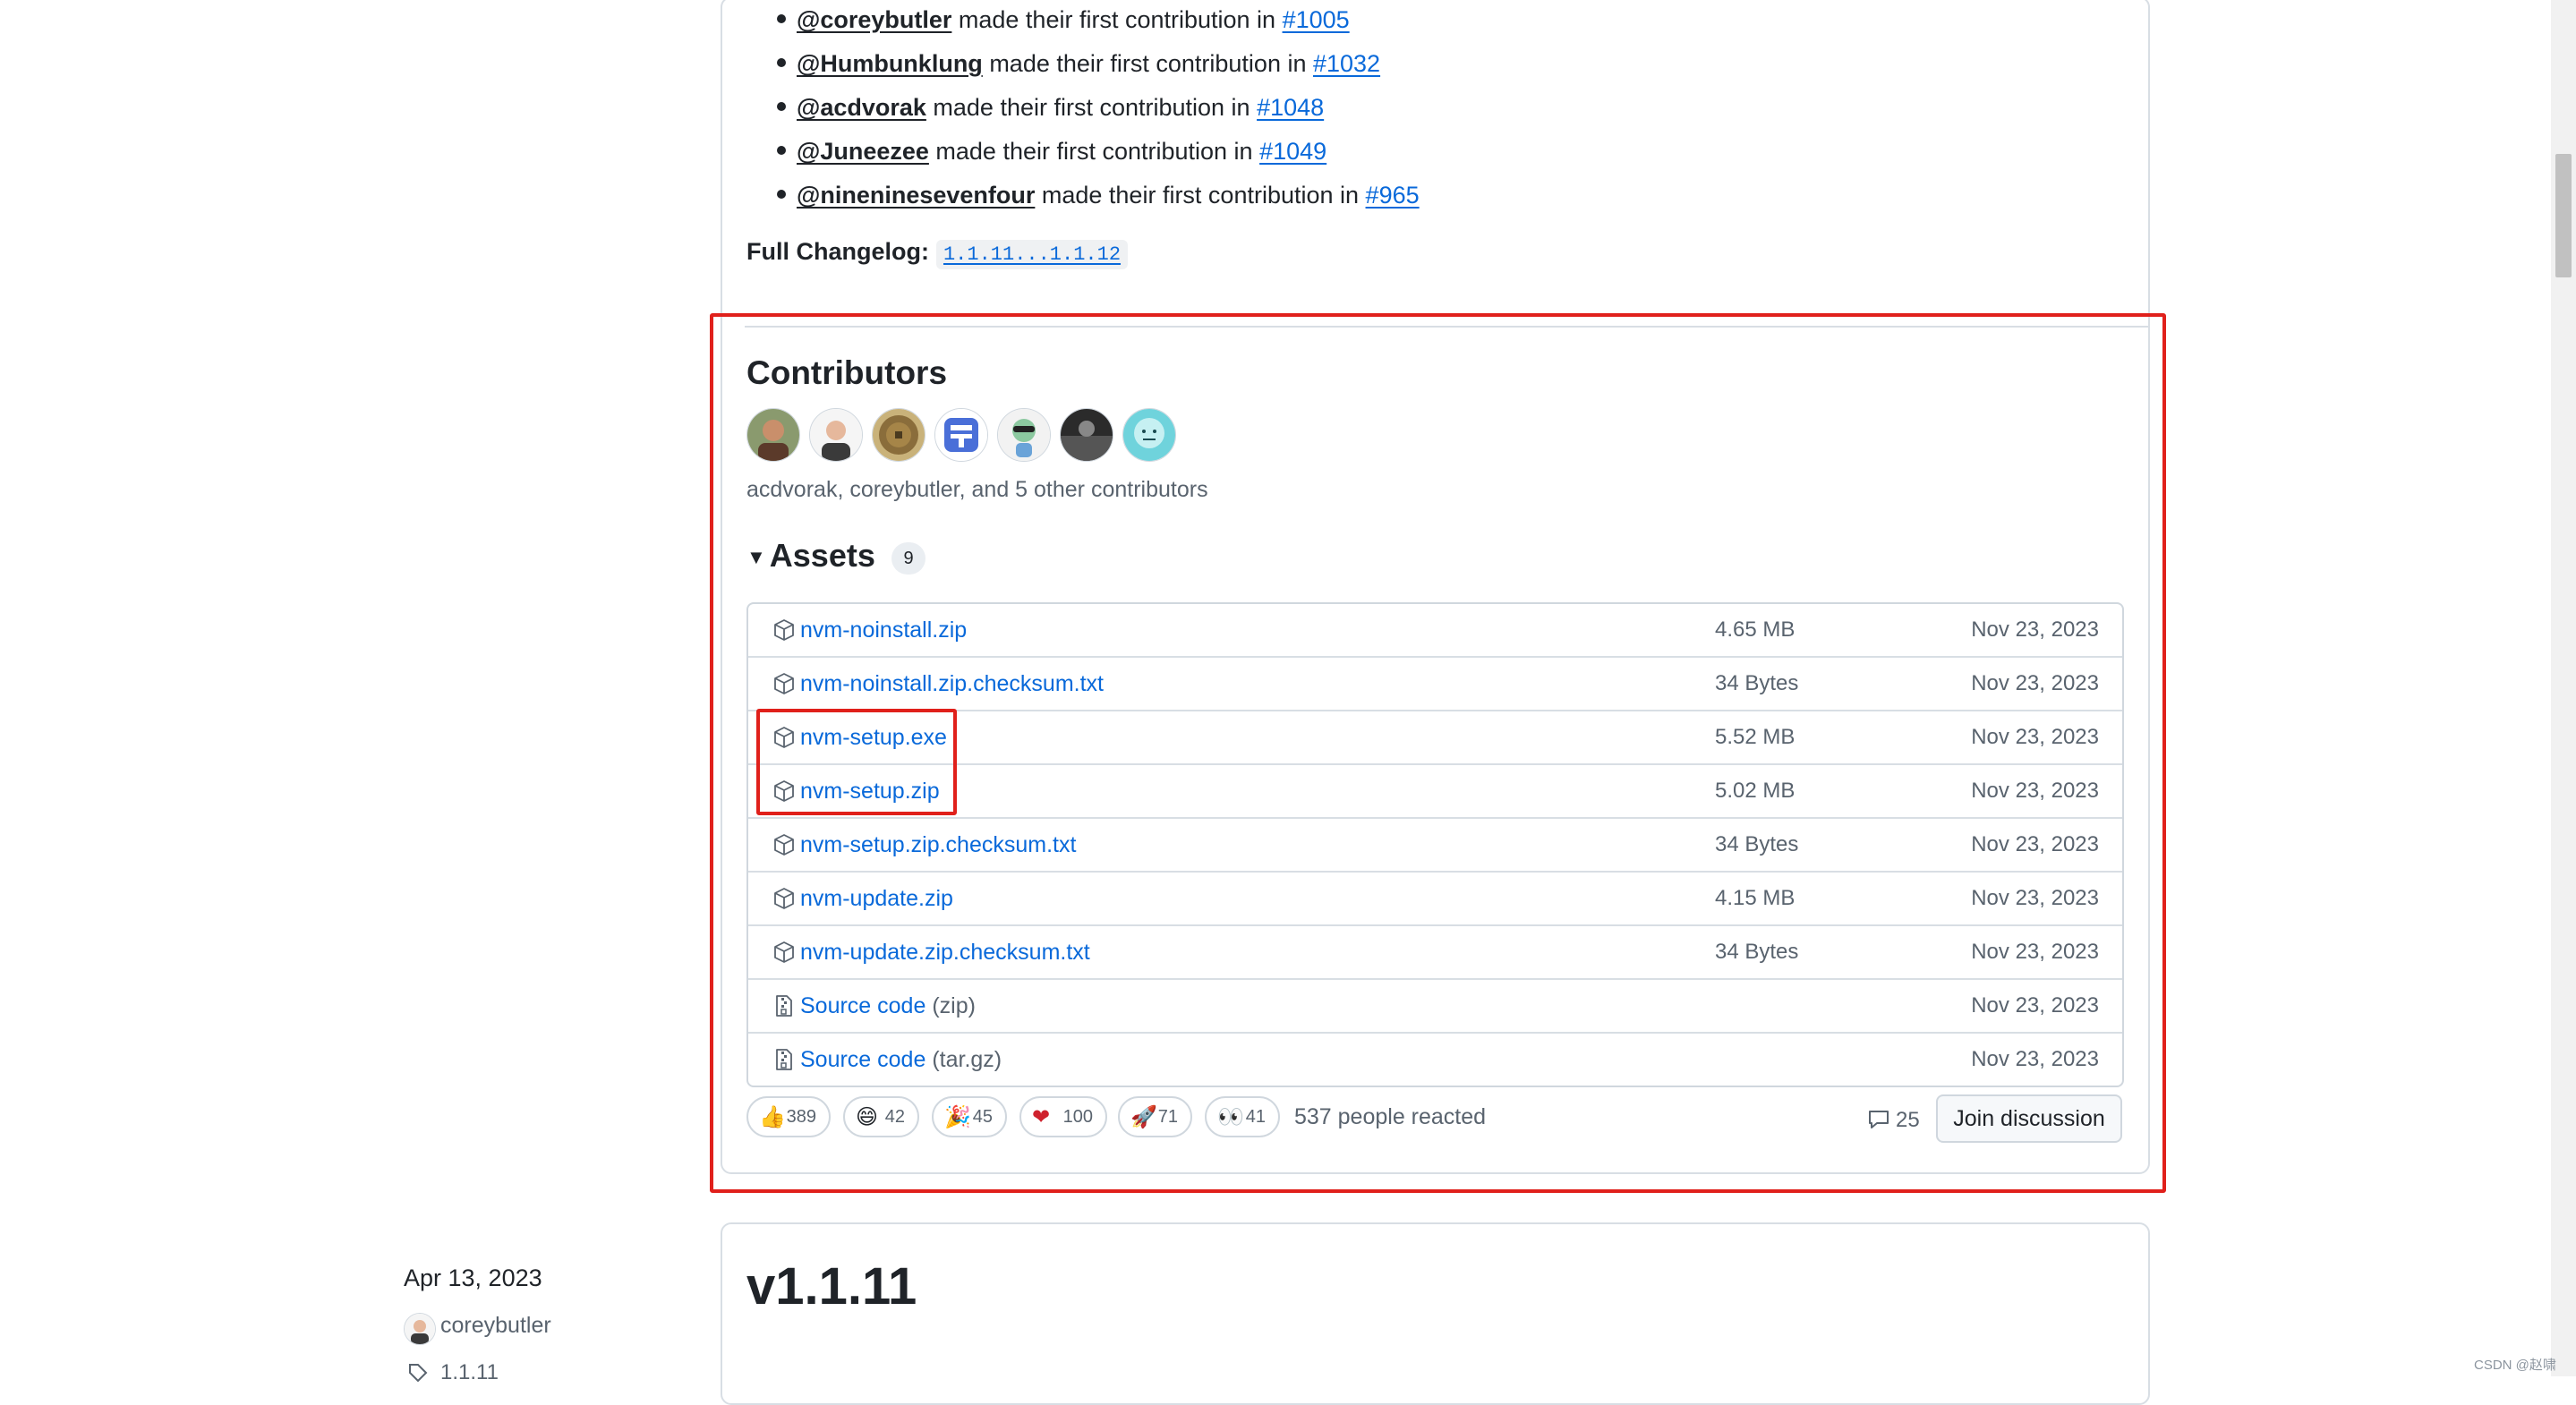 This screenshot has width=2576, height=1405. Describe the element at coordinates (938, 845) in the screenshot. I see `asset-link: nvm-setup.zip.checksum.txt` at that location.